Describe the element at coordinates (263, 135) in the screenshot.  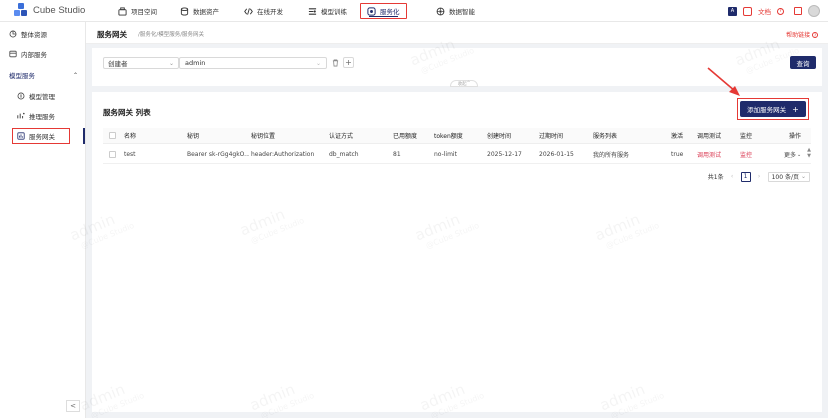
I see `column-header: 秘钥位置` at that location.